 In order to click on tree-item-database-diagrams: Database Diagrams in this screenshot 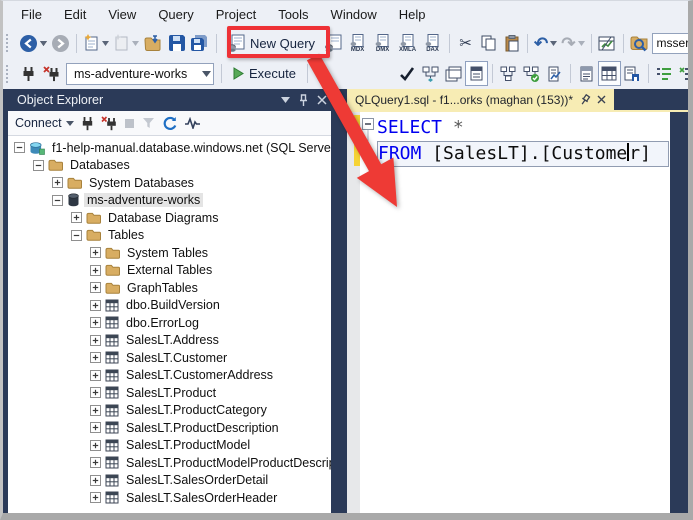, I will do `click(169, 218)`.